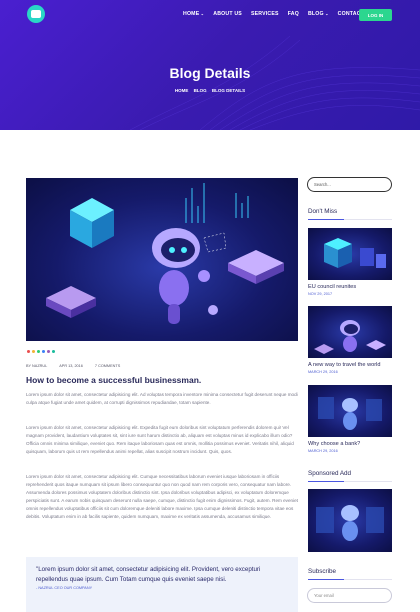 The height and width of the screenshot is (612, 420). I want to click on dont-miss-heading: Don't Miss, so click(323, 211).